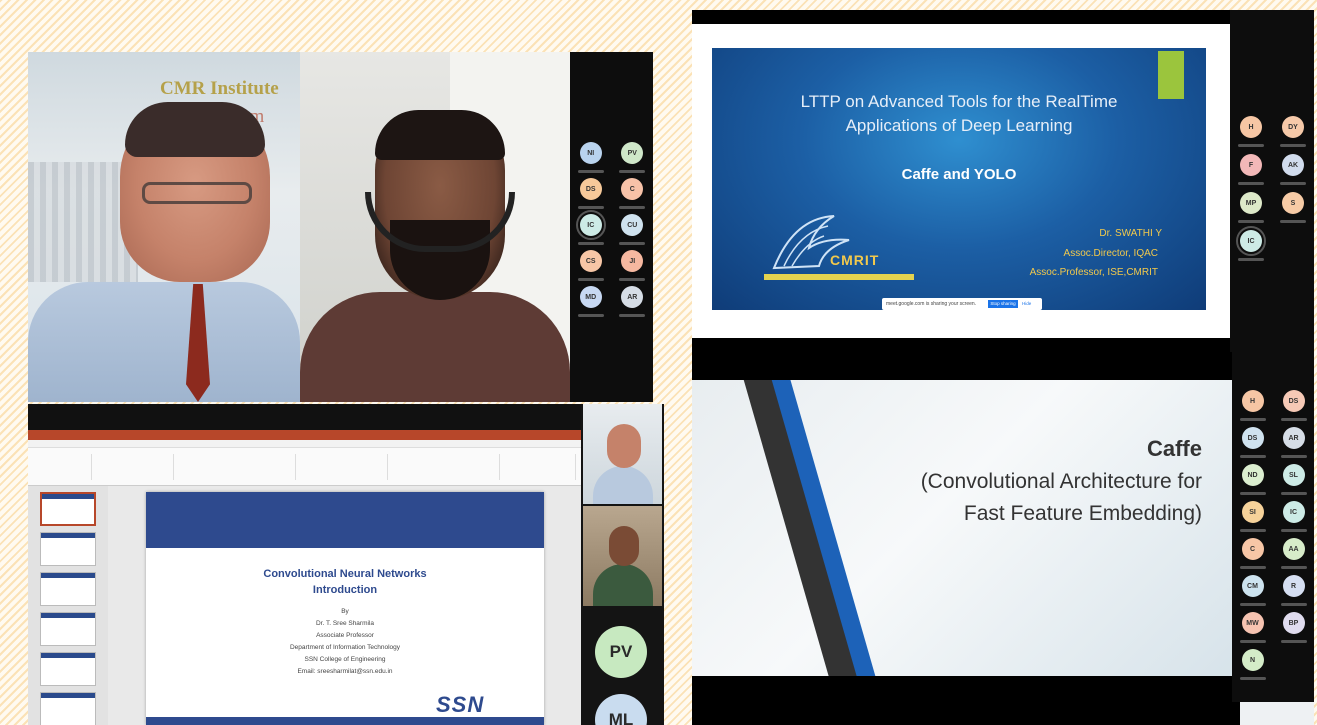 The width and height of the screenshot is (1317, 725). I want to click on participant-face, so click(624, 446).